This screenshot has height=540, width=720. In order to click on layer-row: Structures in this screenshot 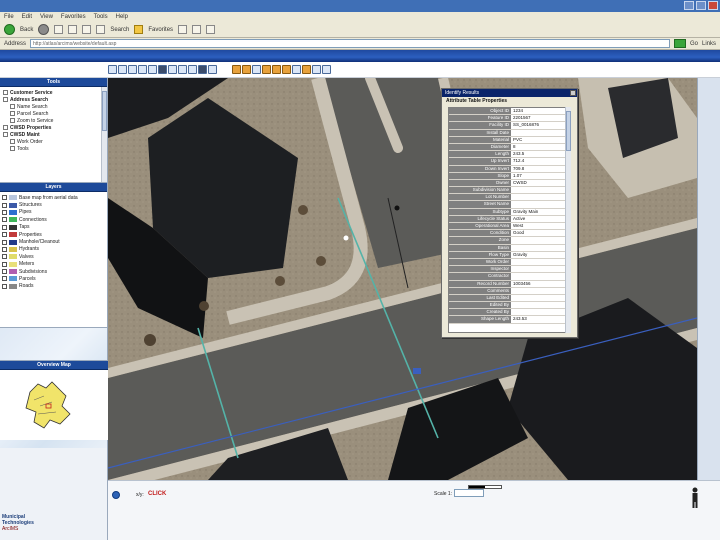, I will do `click(53, 204)`.